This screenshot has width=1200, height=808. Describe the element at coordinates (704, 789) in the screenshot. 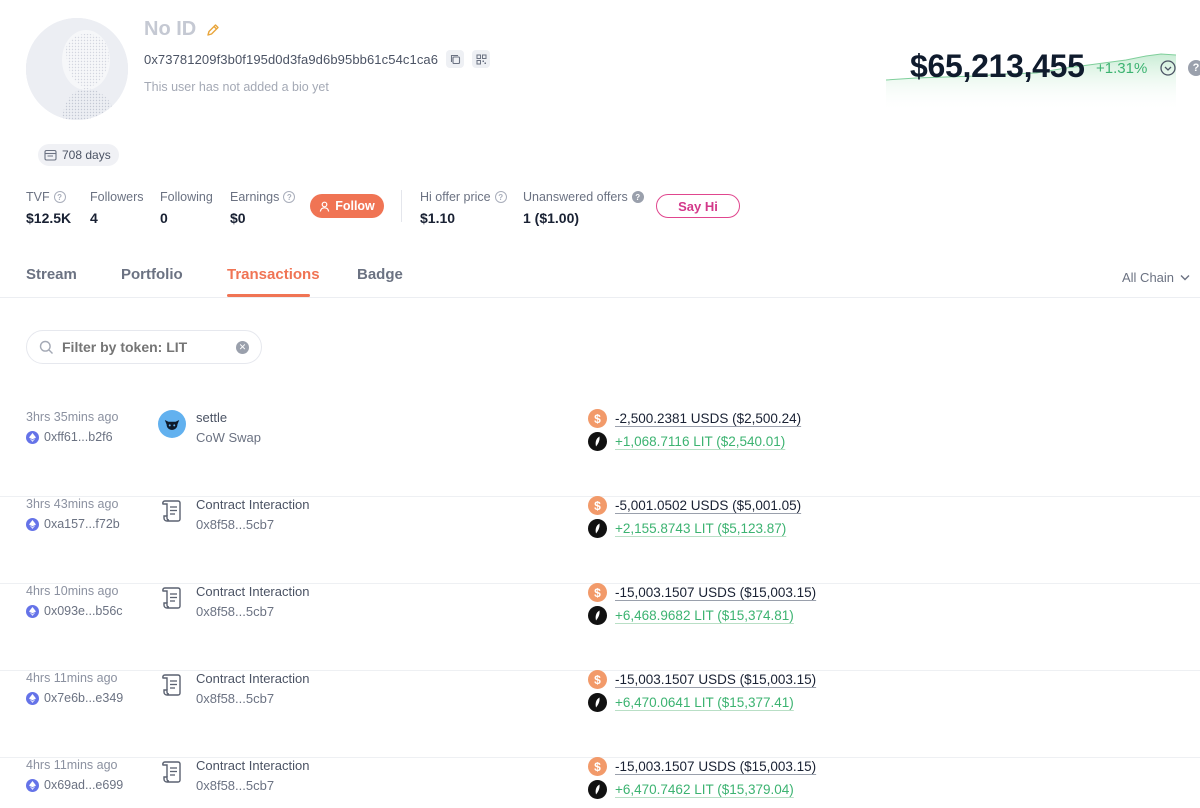

I see `token-in-amount: +6,470.7462 LIT ($15,379.04)` at that location.